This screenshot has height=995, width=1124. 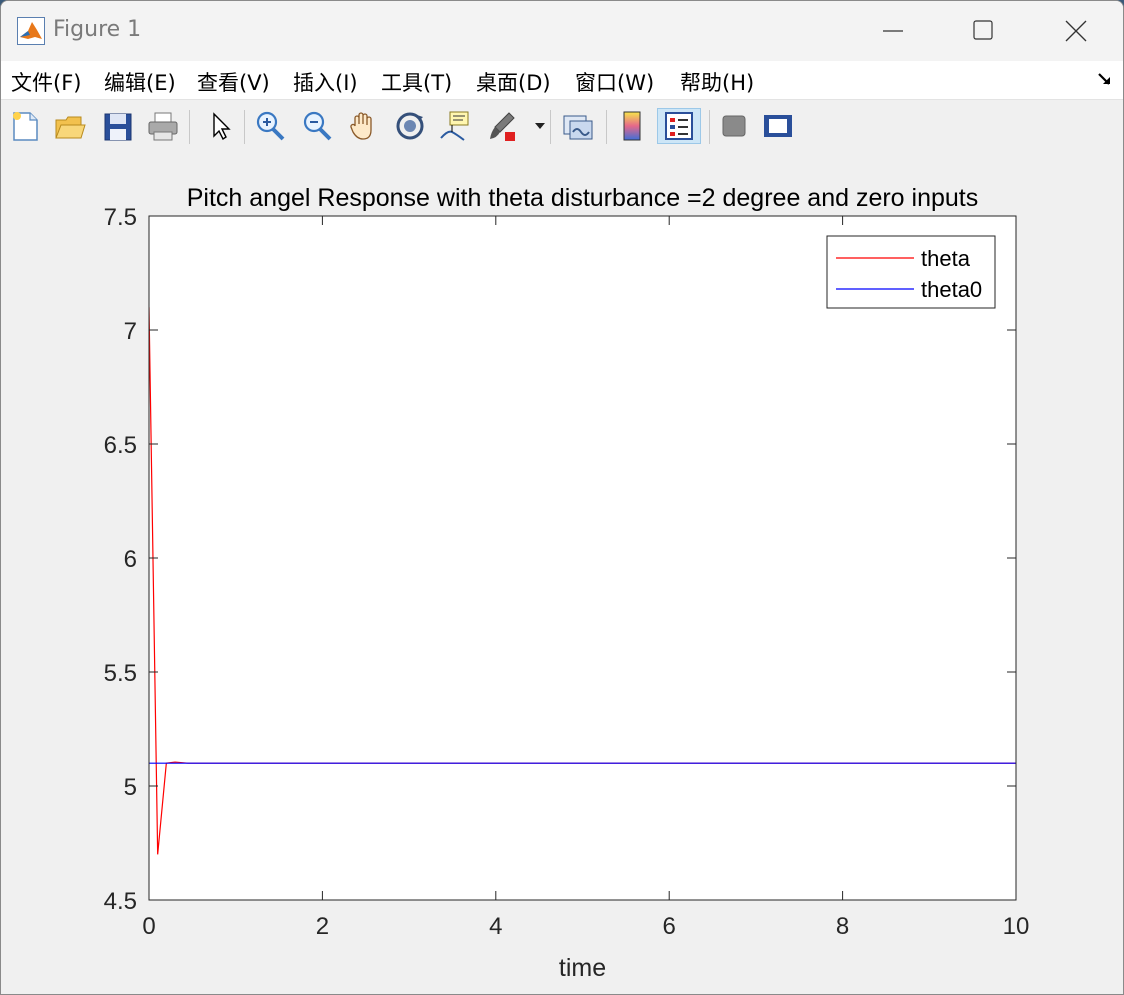 I want to click on title-bar: Figure 1, so click(x=562, y=31).